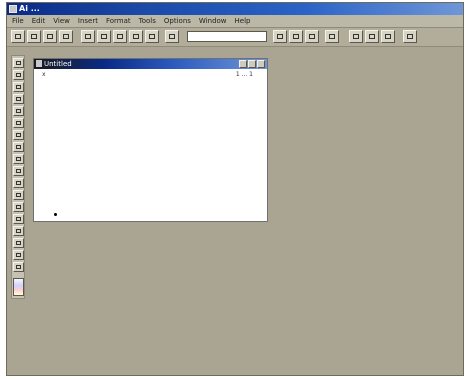  I want to click on shape-ellipse-button, so click(372, 36).